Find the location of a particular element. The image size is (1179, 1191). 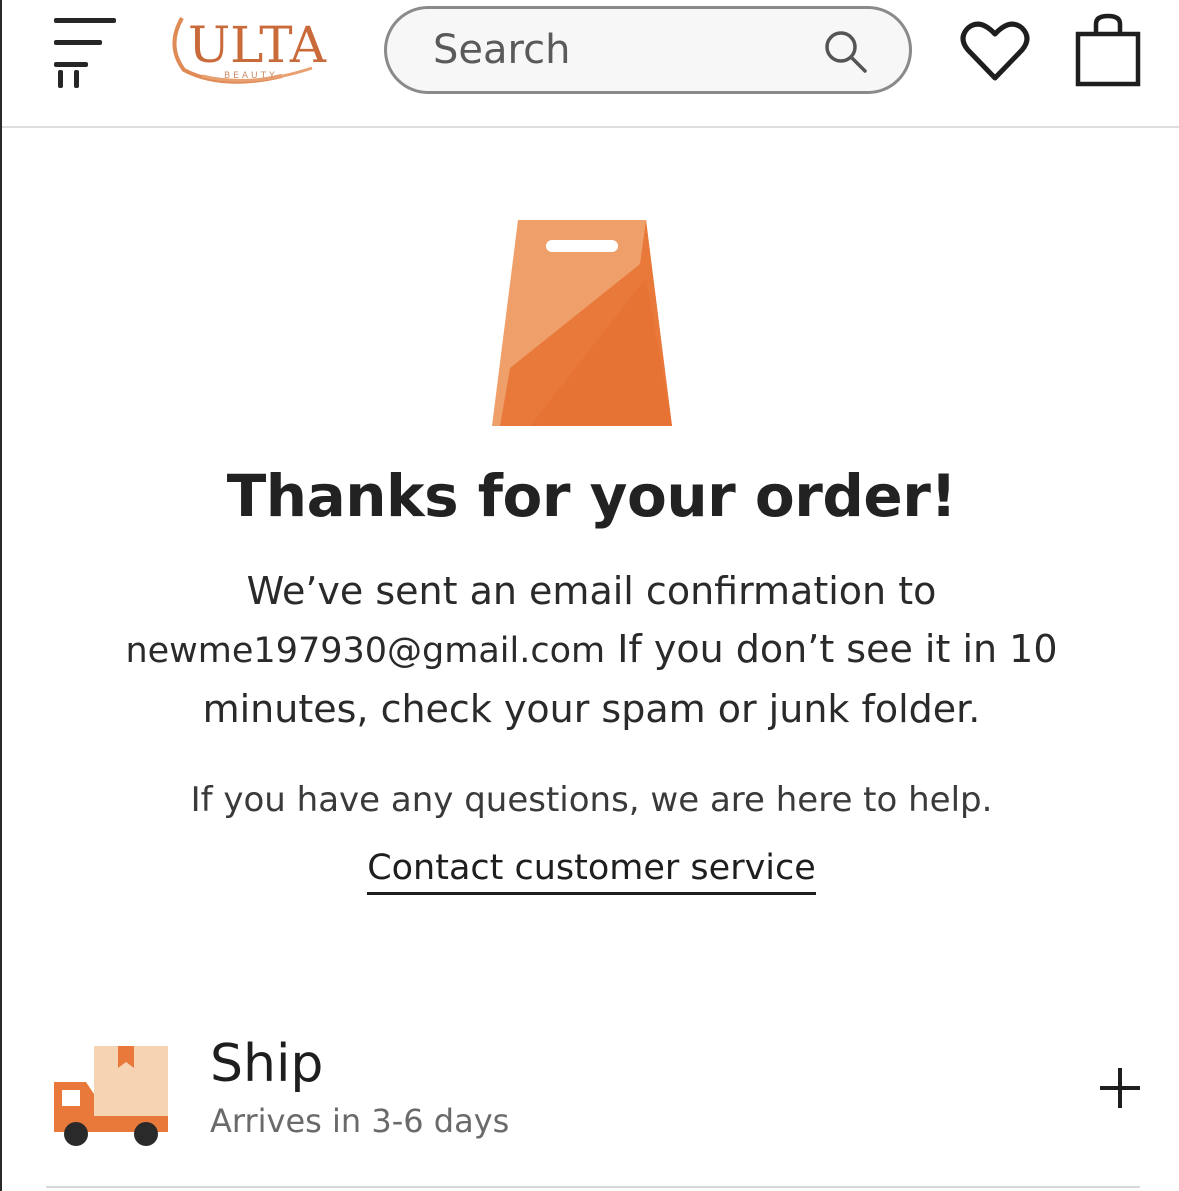

divider is located at coordinates (593, 1187).